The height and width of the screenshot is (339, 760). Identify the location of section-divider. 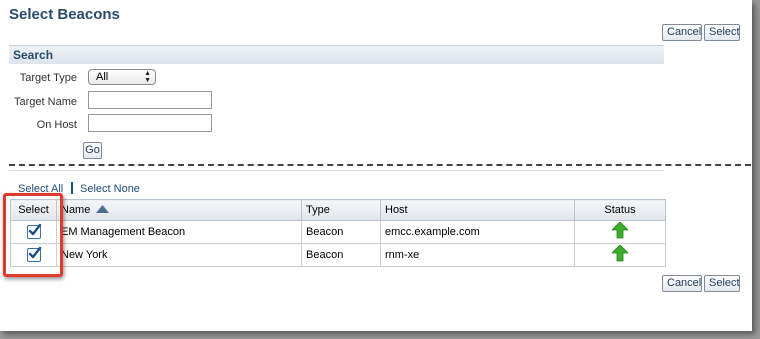
(380, 165).